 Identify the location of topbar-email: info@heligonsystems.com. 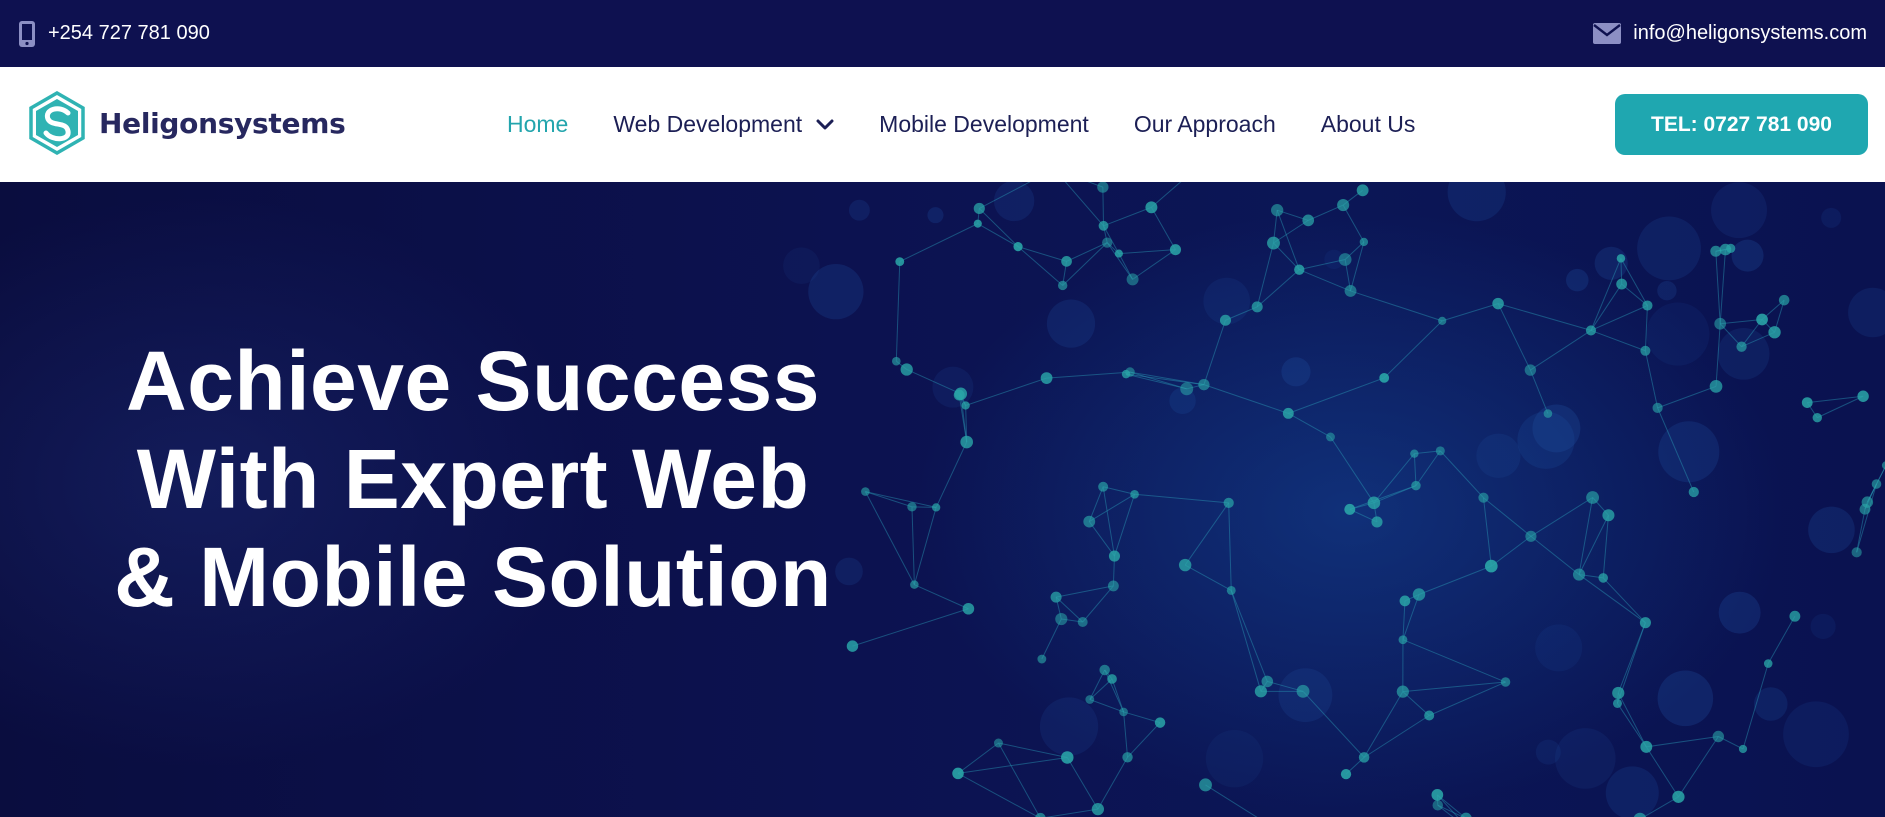
(1730, 33).